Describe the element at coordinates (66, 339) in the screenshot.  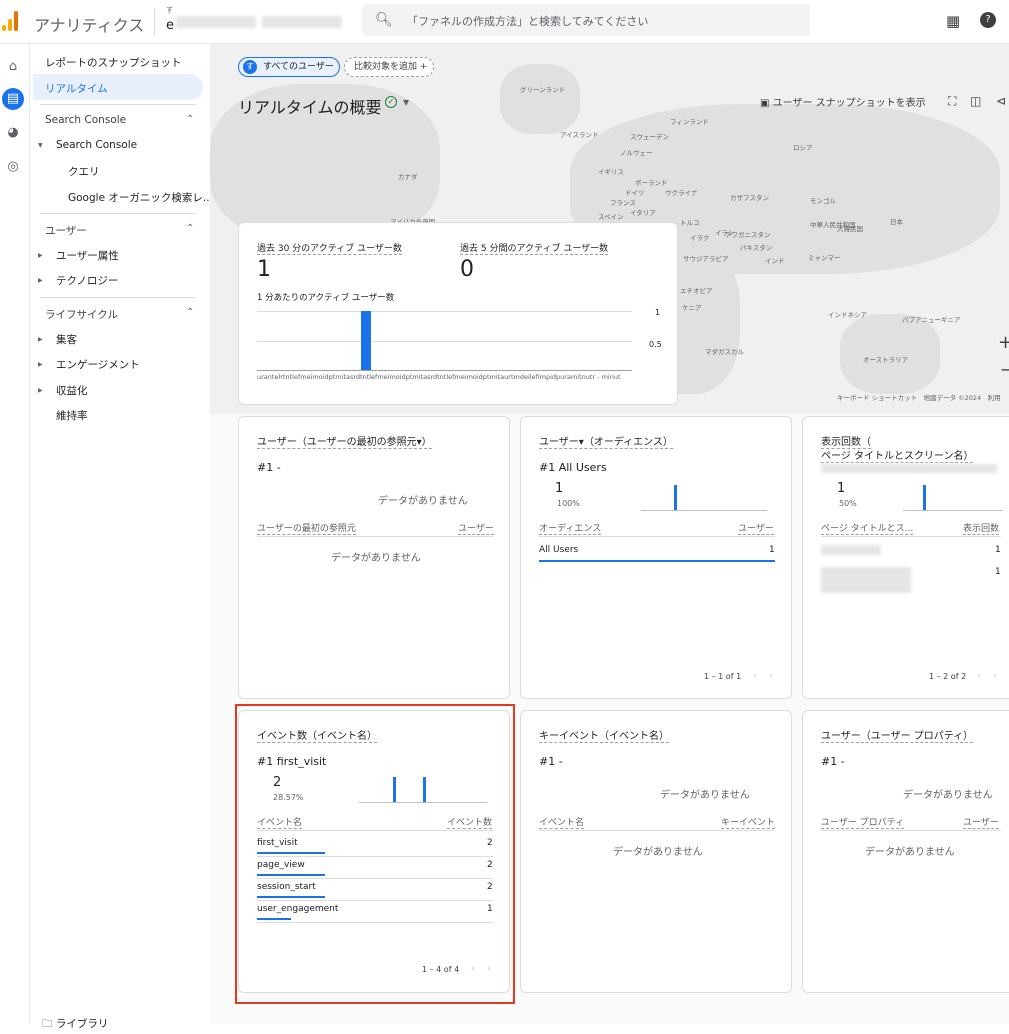
I see `sidebar-item-acquisition: 集客` at that location.